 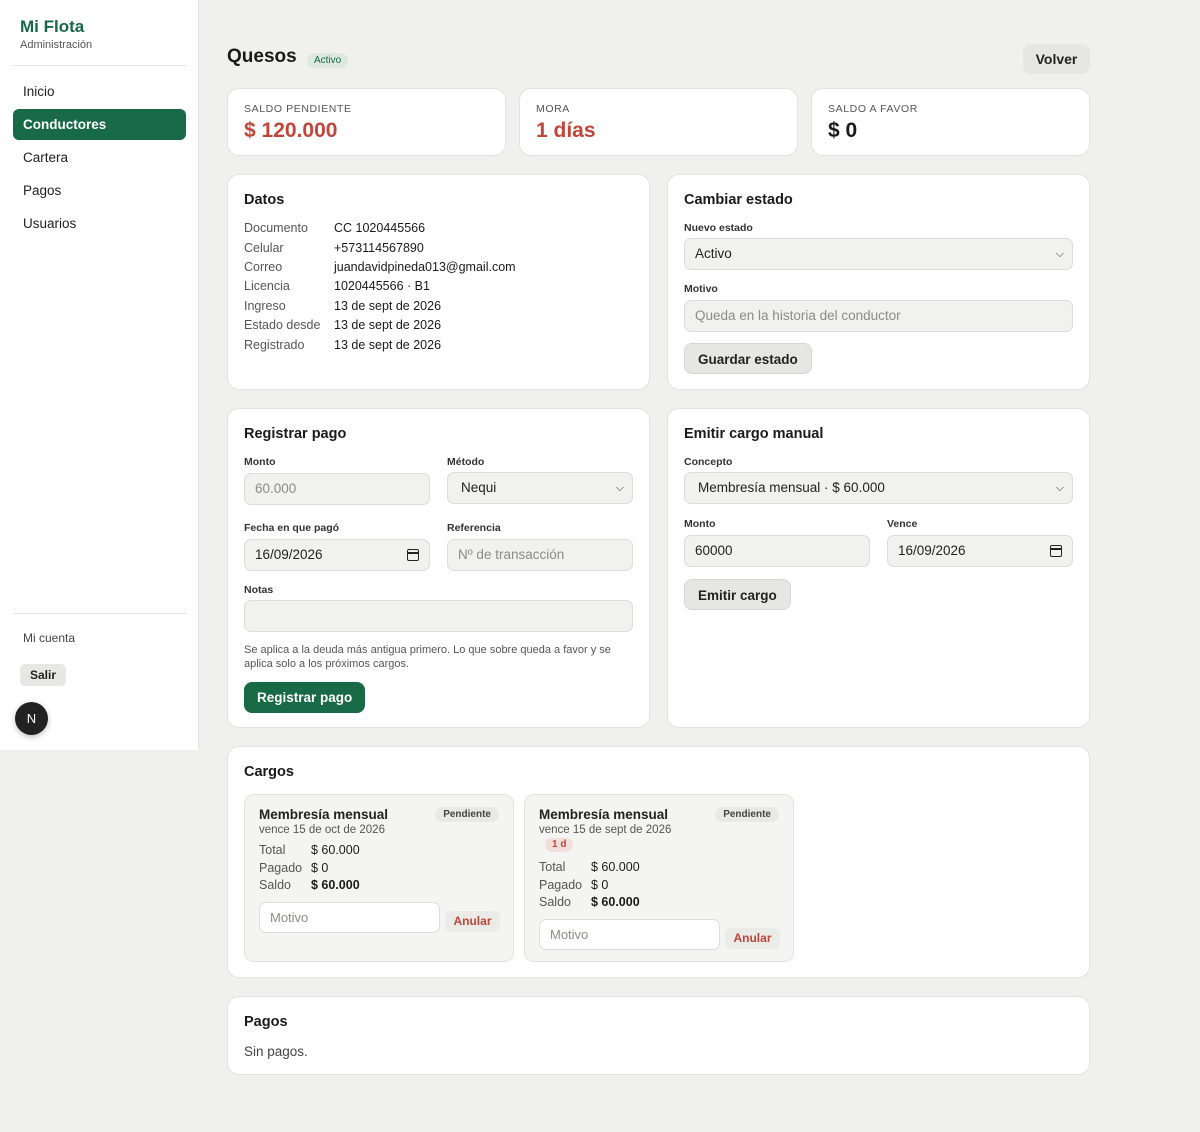 What do you see at coordinates (878, 316) in the screenshot?
I see `motivo-input: Queda en la historia del conductor` at bounding box center [878, 316].